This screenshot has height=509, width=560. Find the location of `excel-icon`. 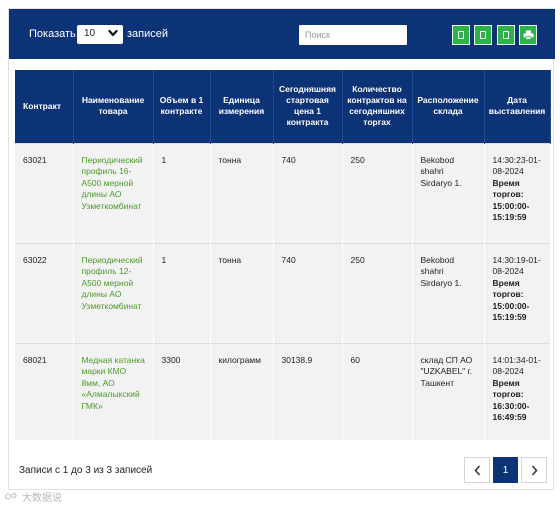

excel-icon is located at coordinates (506, 35).